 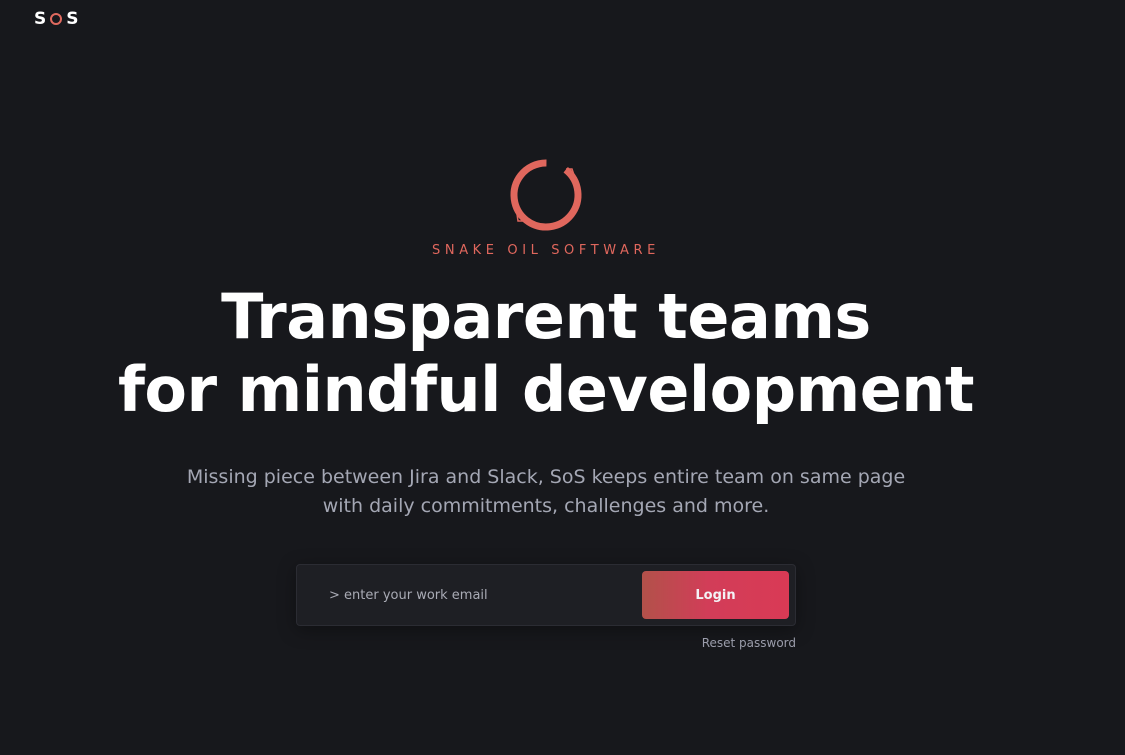 I want to click on reset-password-link: Reset password, so click(x=749, y=643).